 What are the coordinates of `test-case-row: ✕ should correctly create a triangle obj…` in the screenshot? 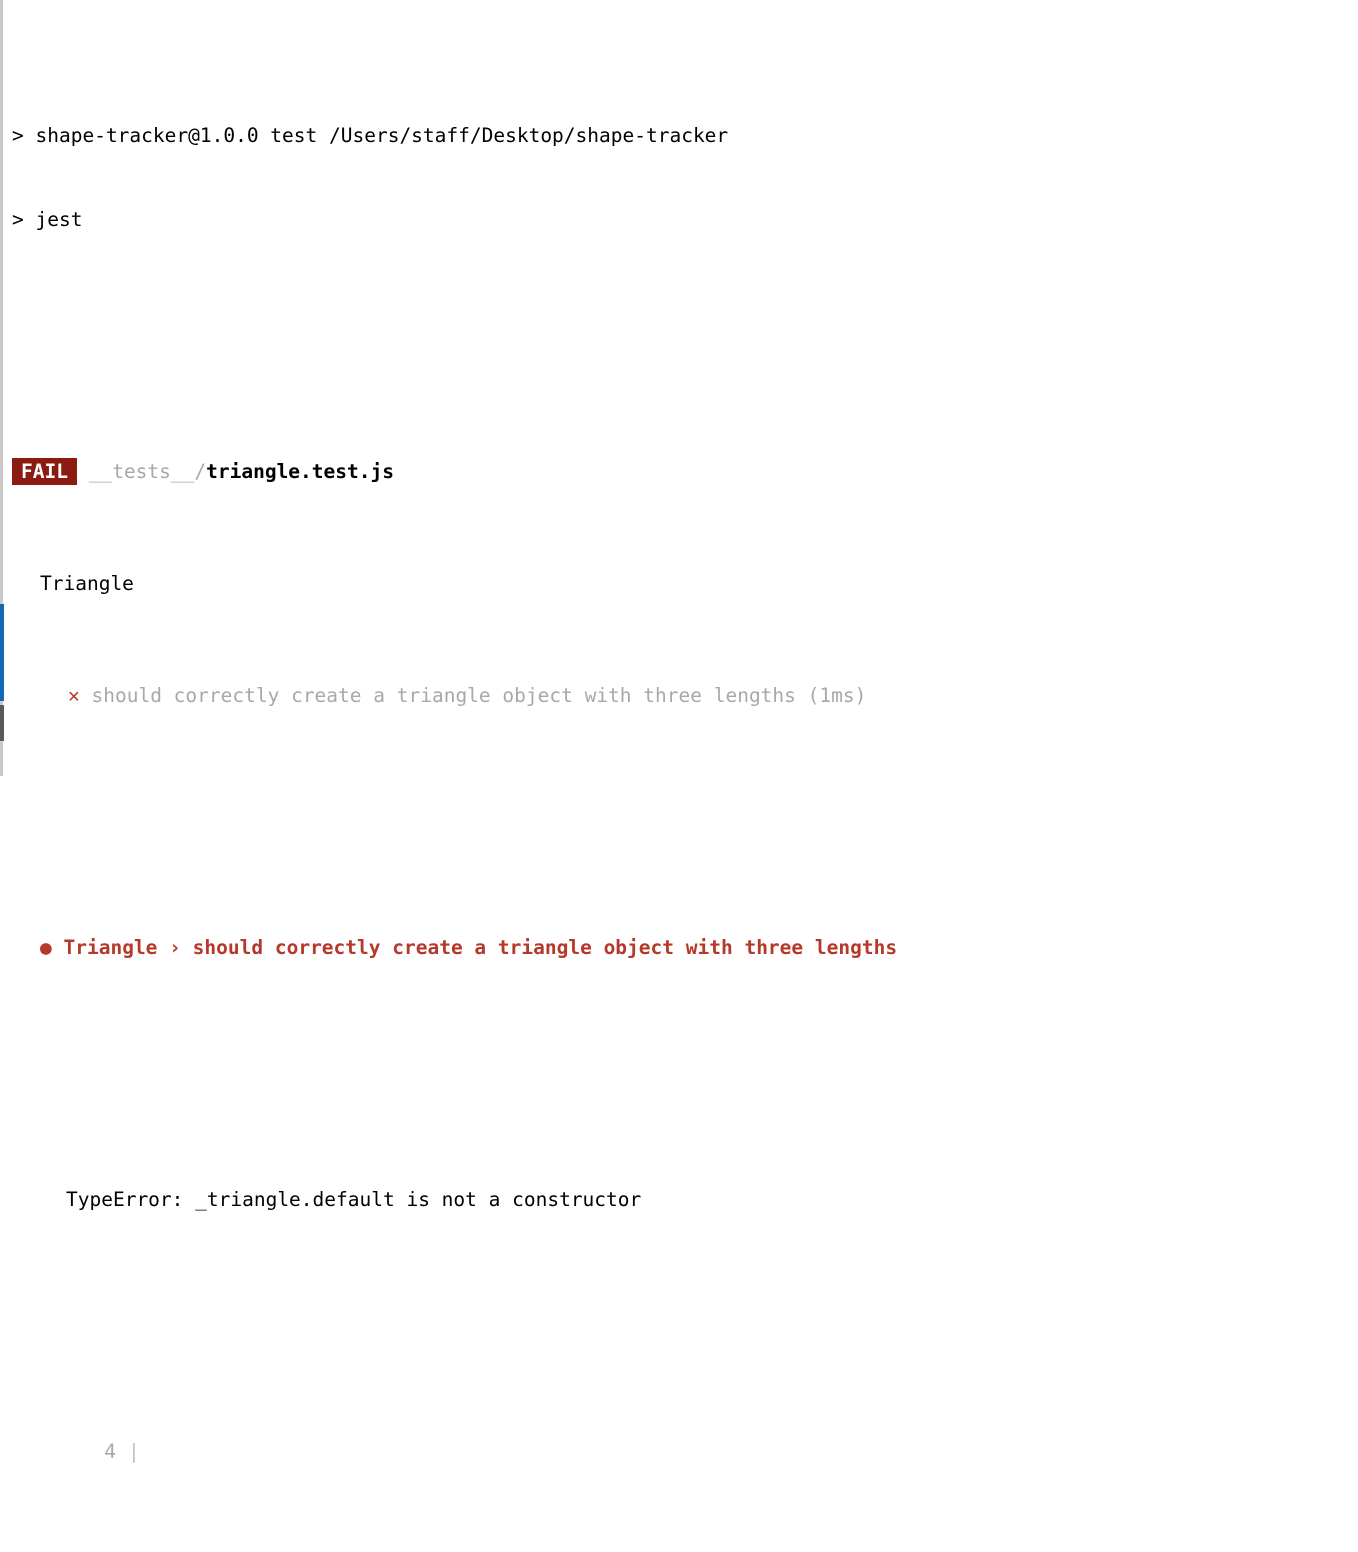 It's located at (679, 696).